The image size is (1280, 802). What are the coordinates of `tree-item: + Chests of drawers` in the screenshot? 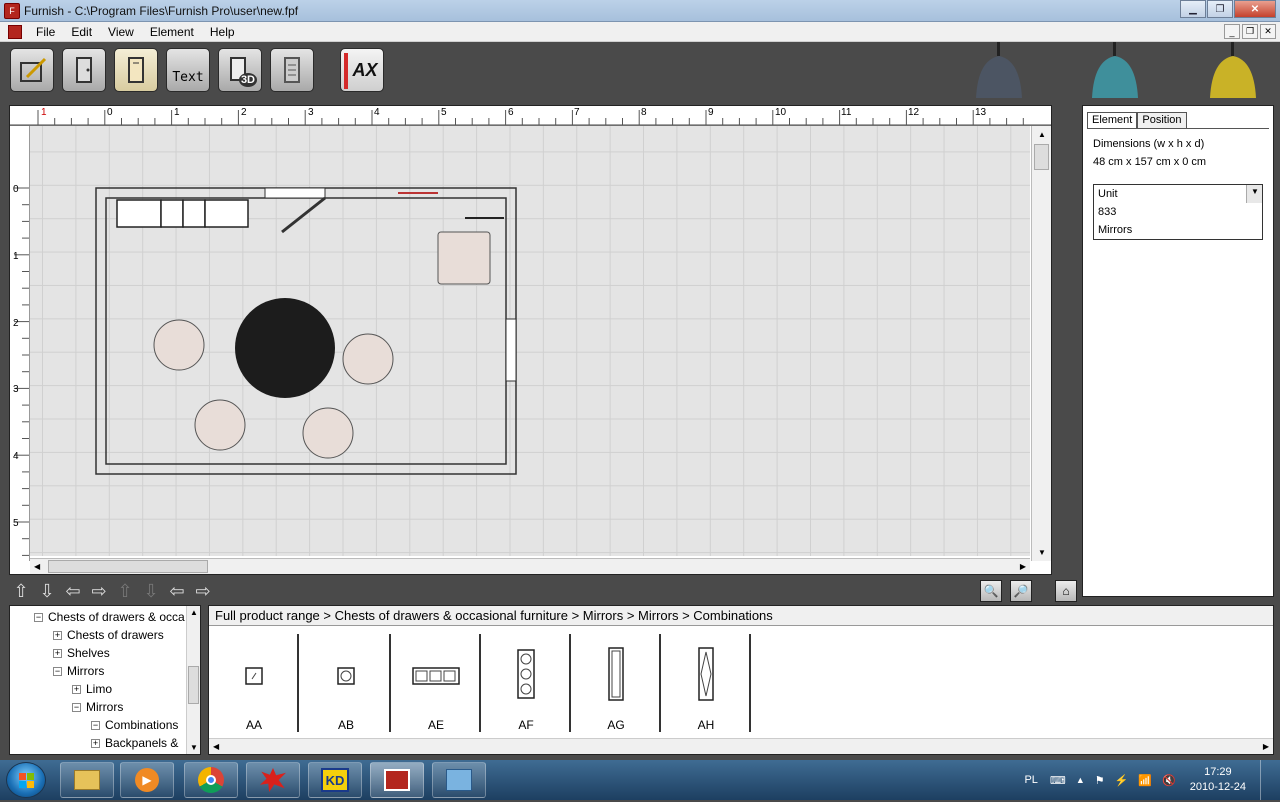 It's located at (108, 635).